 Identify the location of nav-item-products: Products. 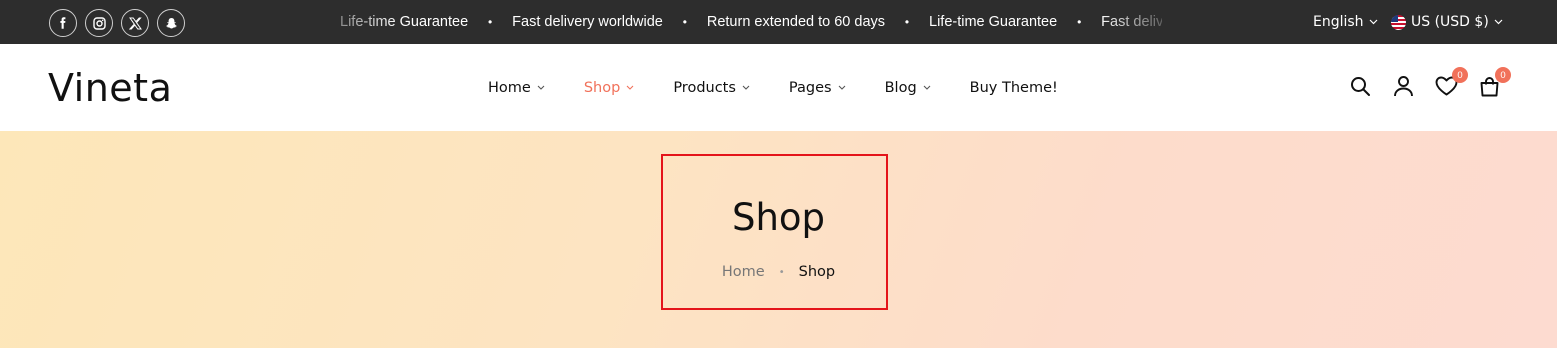
(711, 88).